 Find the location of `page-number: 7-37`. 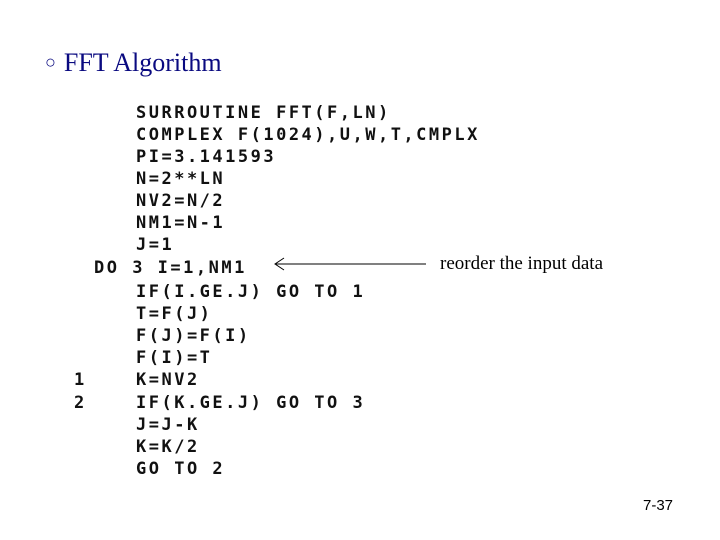

page-number: 7-37 is located at coordinates (658, 505).